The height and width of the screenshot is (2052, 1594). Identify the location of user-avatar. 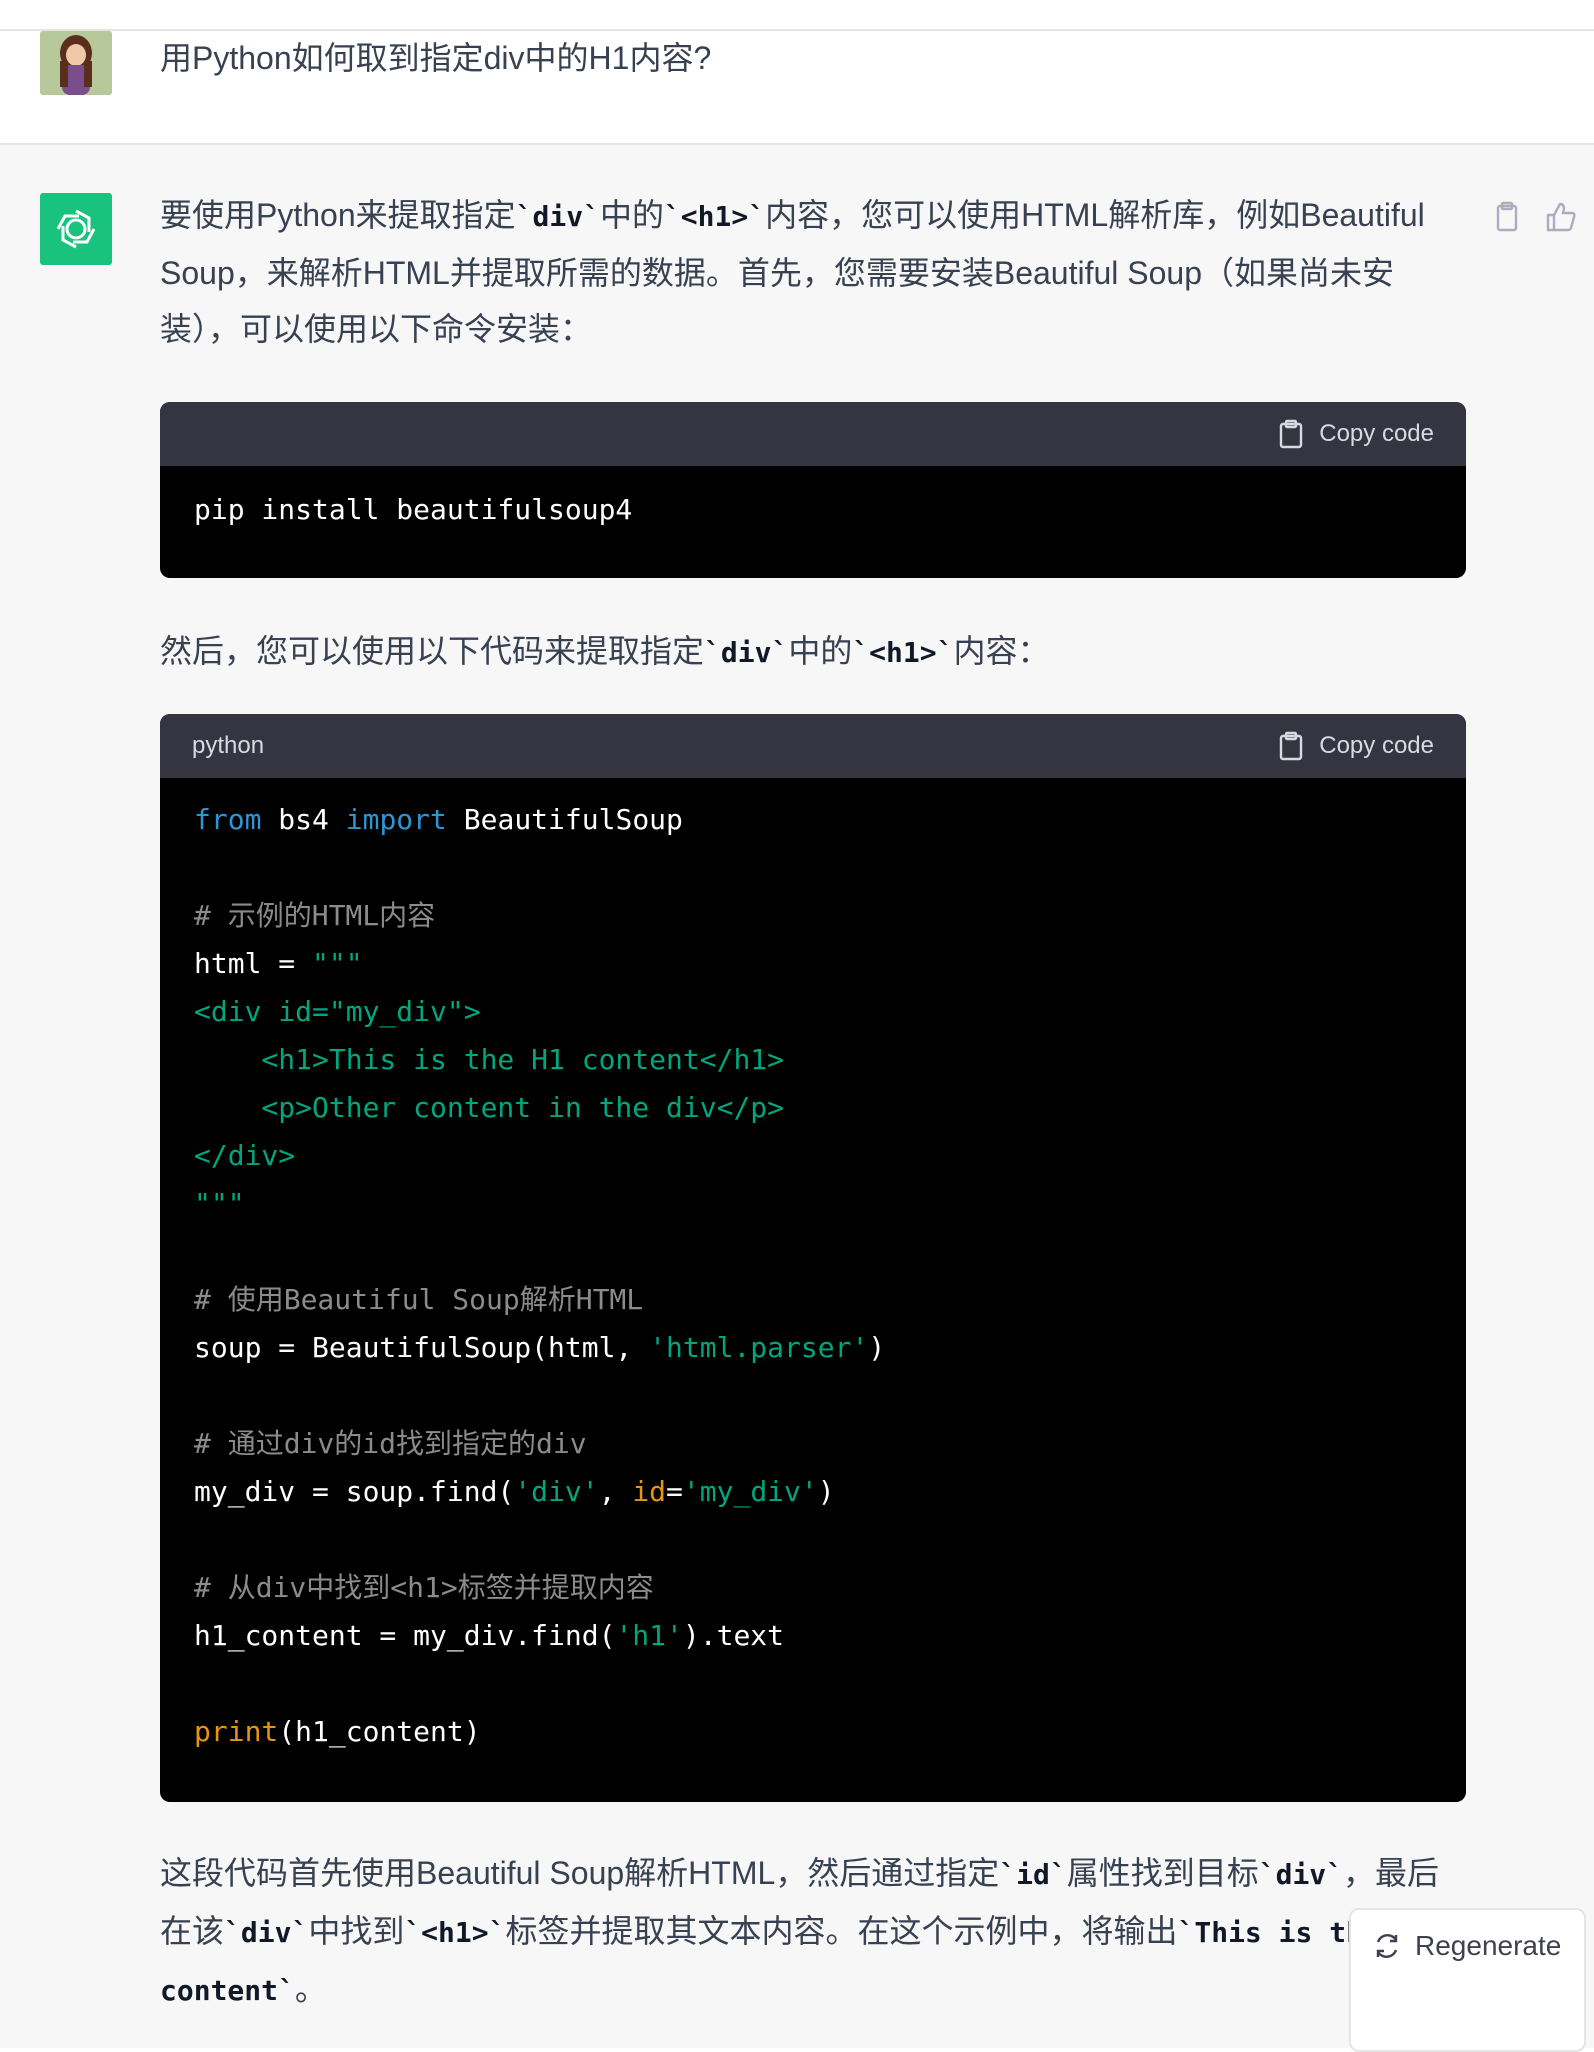
(76, 63).